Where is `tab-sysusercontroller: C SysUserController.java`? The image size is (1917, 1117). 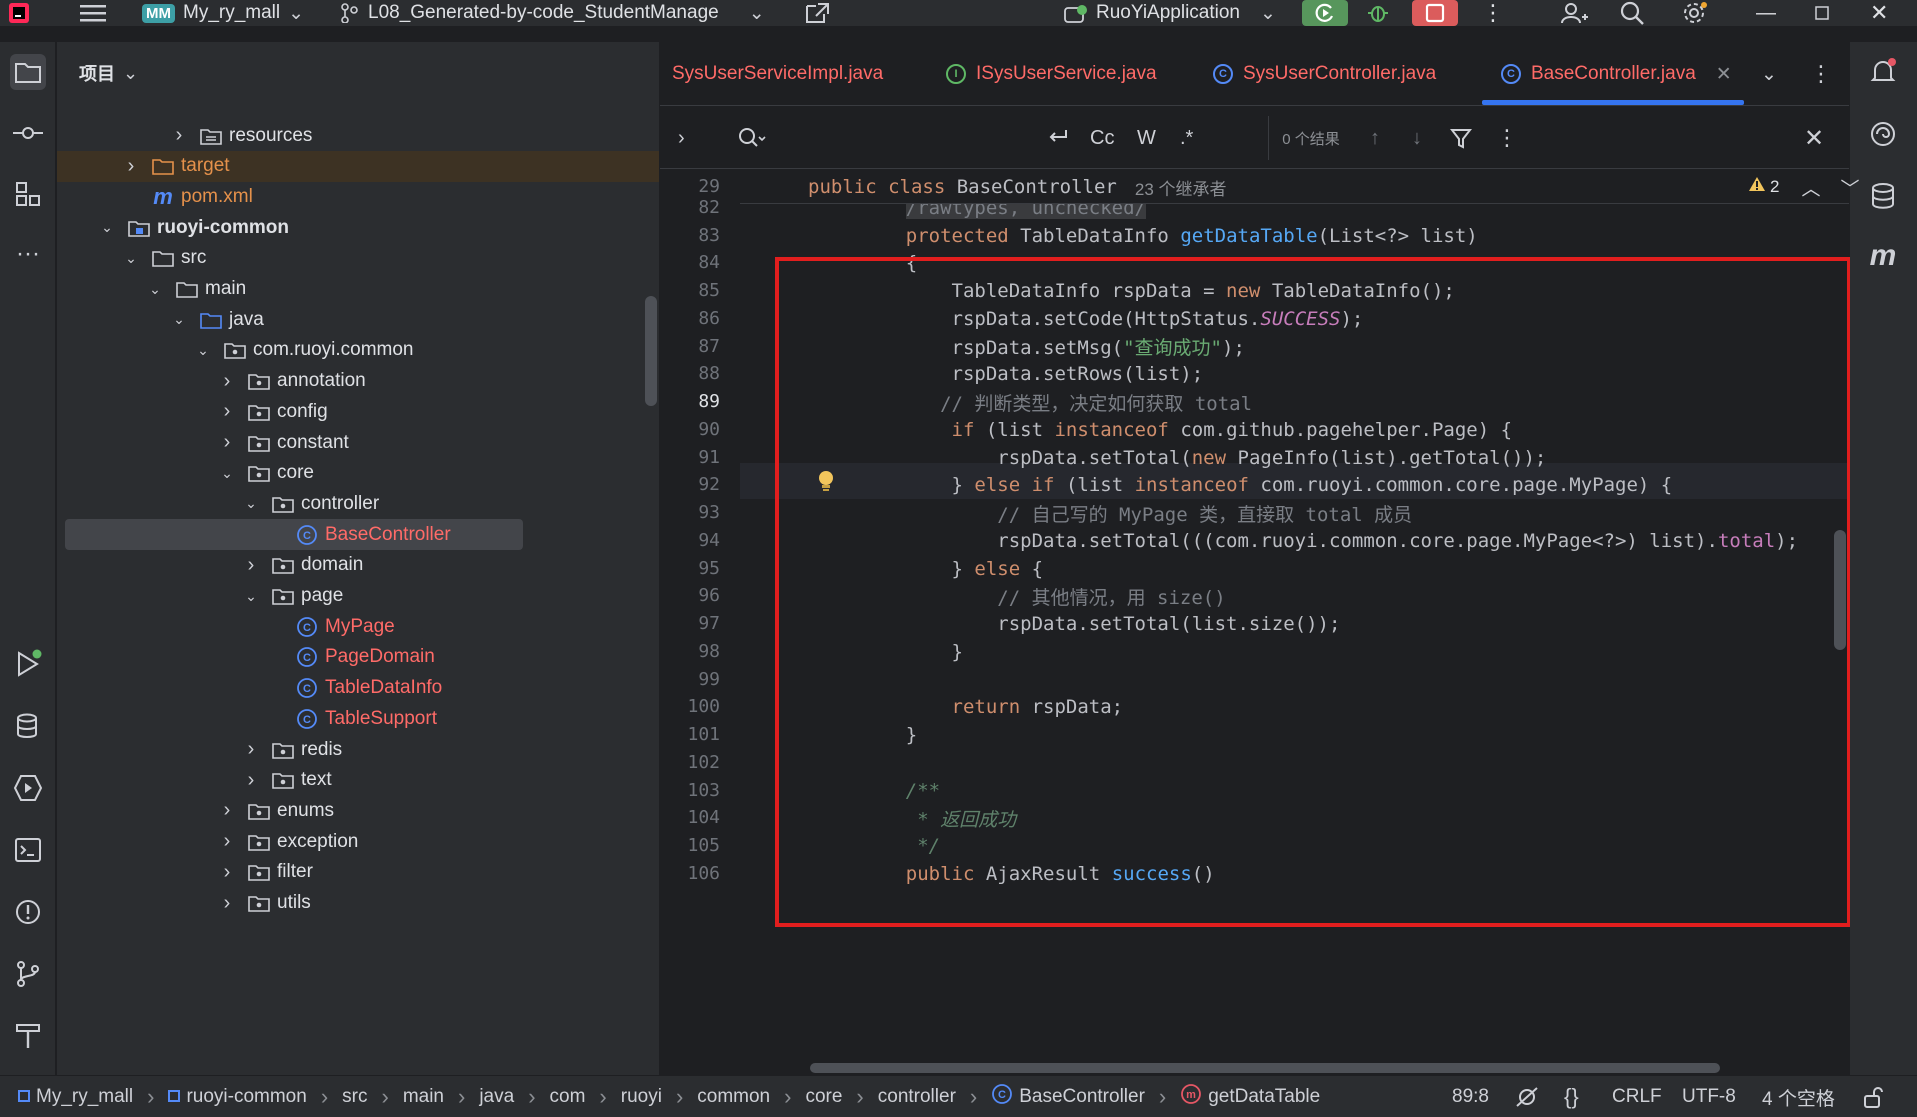
tab-sysusercontroller: C SysUserController.java is located at coordinates (1324, 74).